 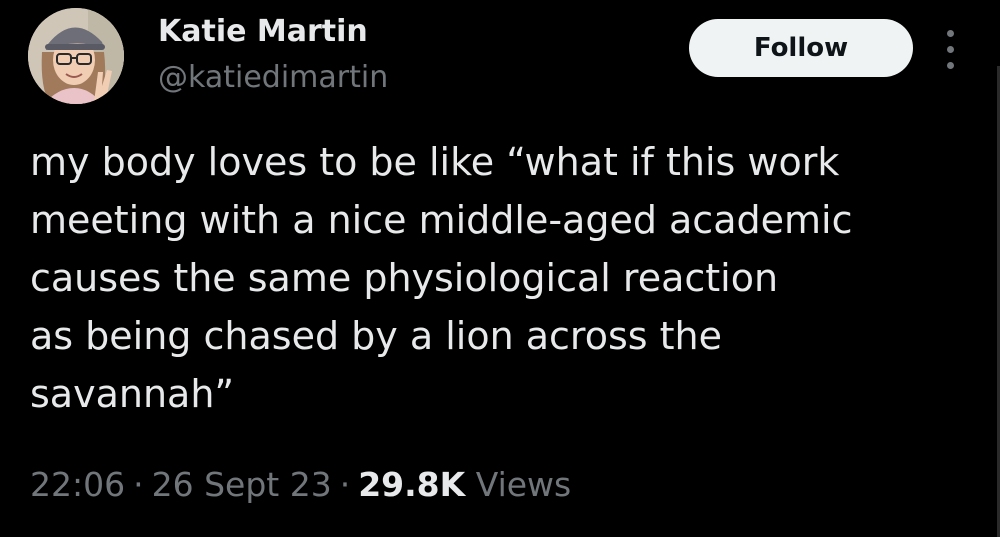 What do you see at coordinates (376, 336) in the screenshot?
I see `tweet-text-line: as being chased by a lion across the` at bounding box center [376, 336].